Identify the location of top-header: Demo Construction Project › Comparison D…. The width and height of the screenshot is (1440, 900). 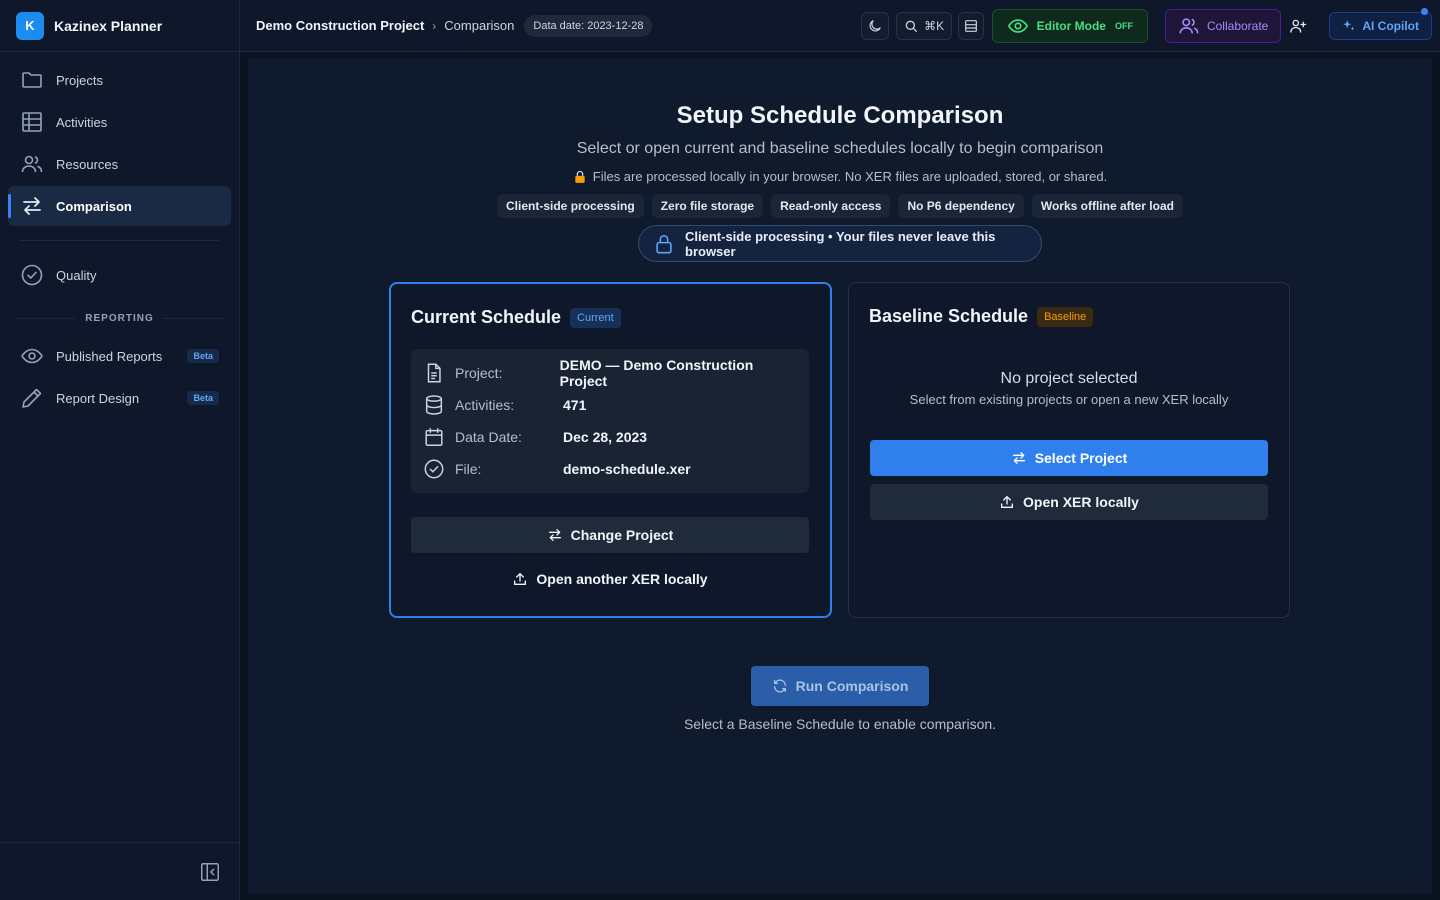
(840, 26).